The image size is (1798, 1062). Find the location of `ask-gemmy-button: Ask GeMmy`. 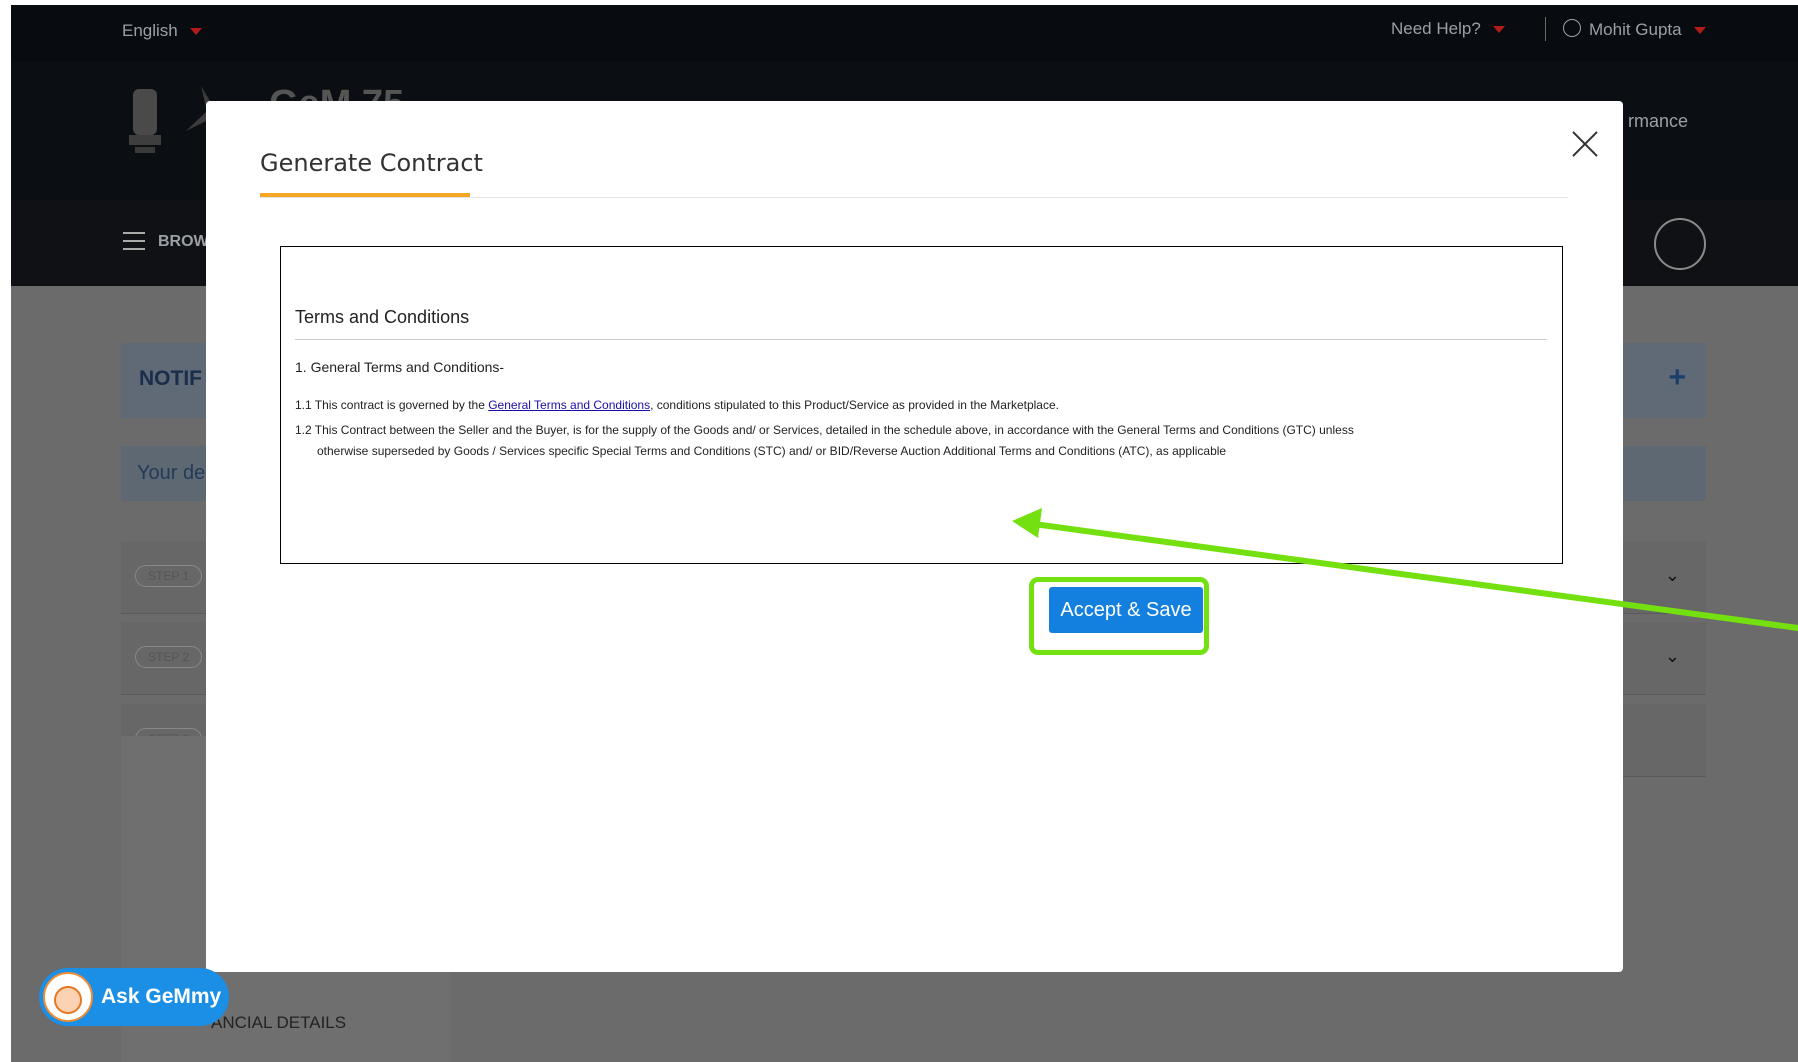

ask-gemmy-button: Ask GeMmy is located at coordinates (134, 997).